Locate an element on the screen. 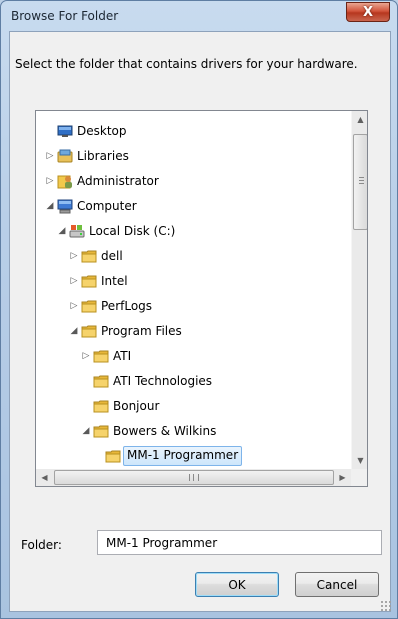 The height and width of the screenshot is (619, 398). tree-item-desktop: Desktop is located at coordinates (195, 131).